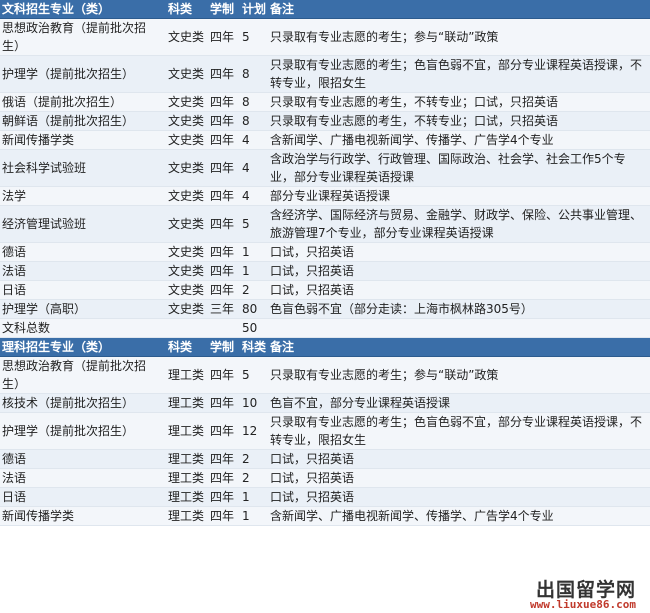 The width and height of the screenshot is (650, 613). What do you see at coordinates (254, 403) in the screenshot?
I see `cell-plan: 10` at bounding box center [254, 403].